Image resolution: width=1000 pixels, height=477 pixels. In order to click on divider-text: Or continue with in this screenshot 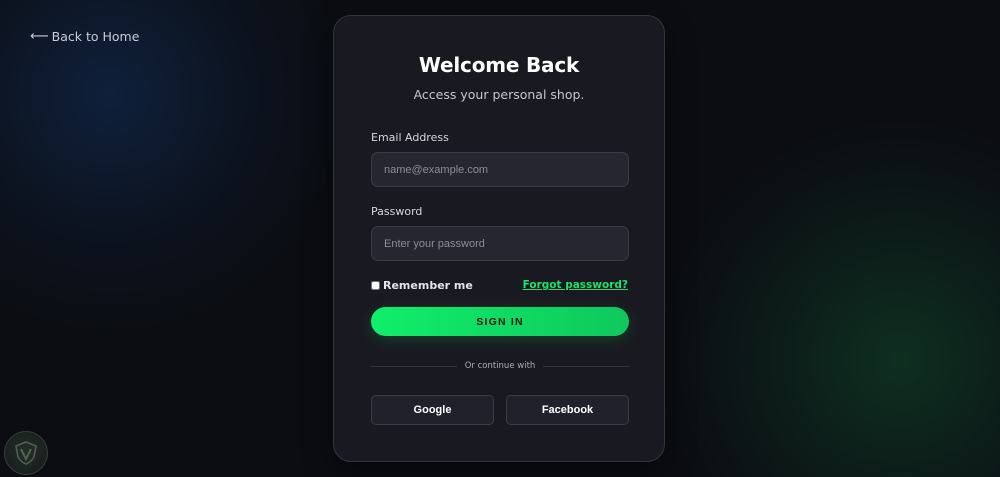, I will do `click(500, 366)`.